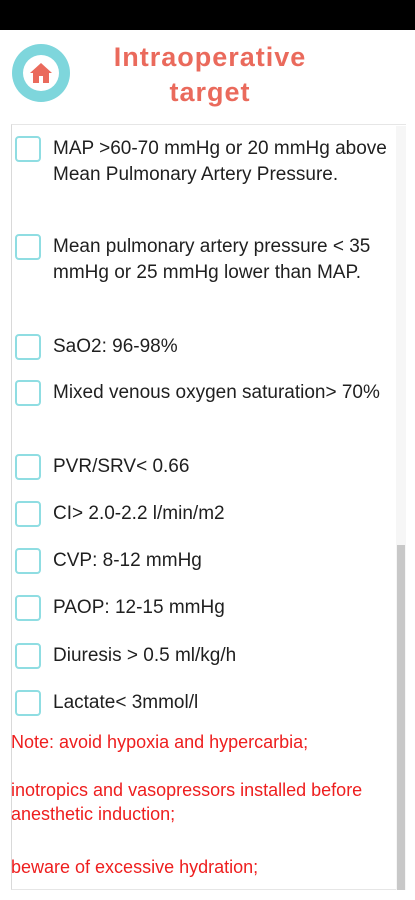 This screenshot has width=415, height=900. What do you see at coordinates (139, 607) in the screenshot?
I see `checklist-item-label: PAOP: 12-15 mmHg` at bounding box center [139, 607].